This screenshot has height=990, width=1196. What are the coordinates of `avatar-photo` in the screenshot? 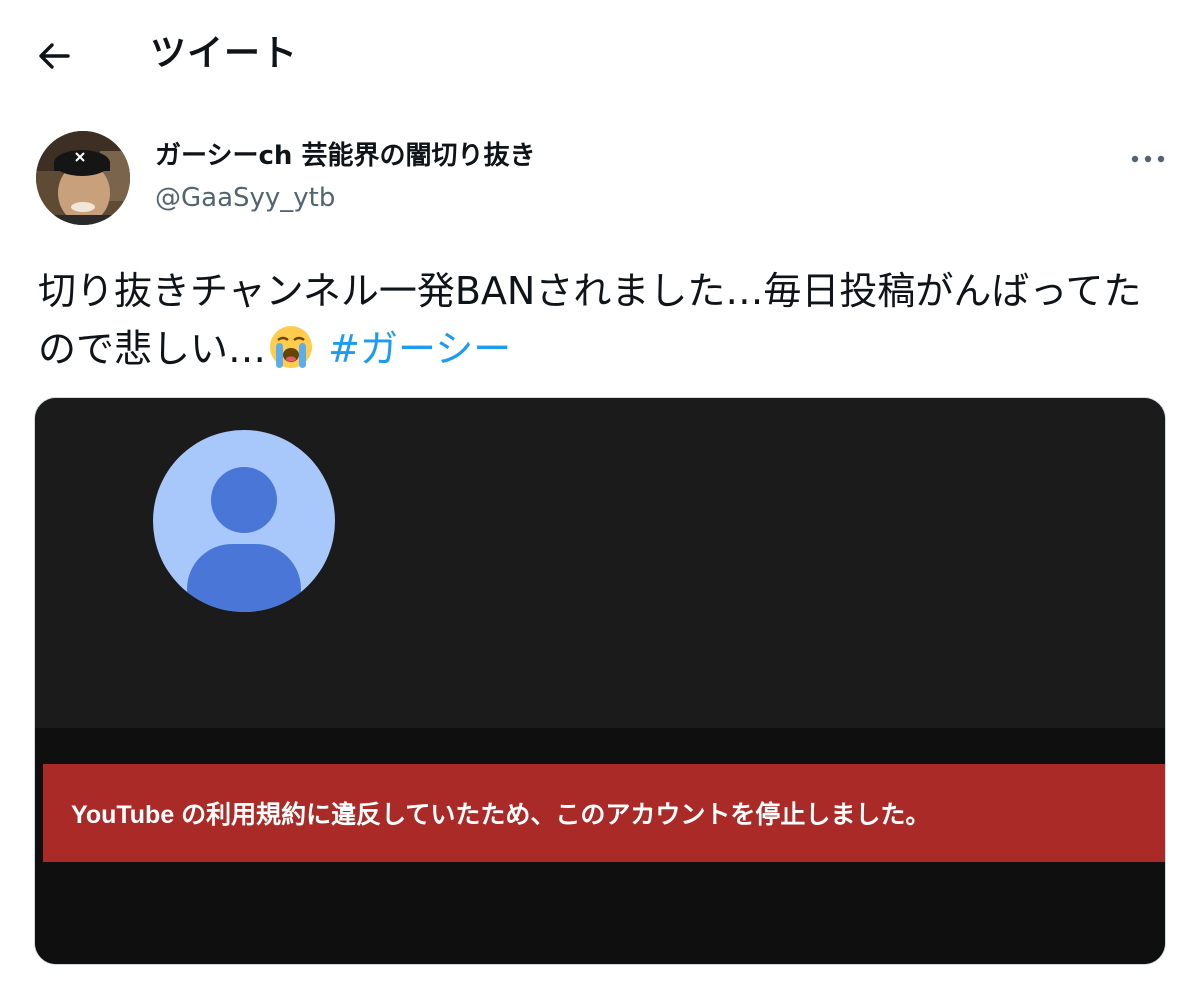 It's located at (83, 178).